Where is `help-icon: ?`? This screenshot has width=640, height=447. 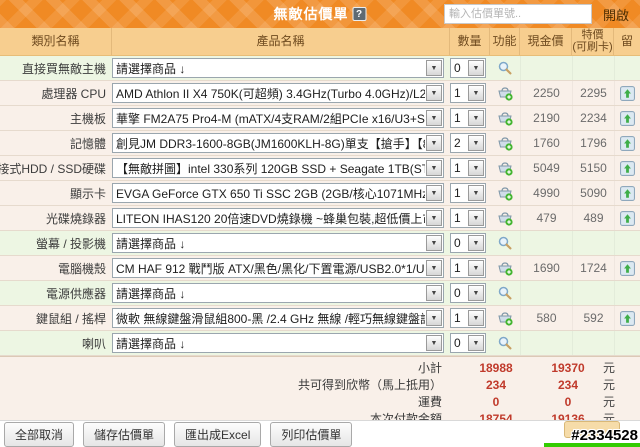
help-icon: ? is located at coordinates (359, 14).